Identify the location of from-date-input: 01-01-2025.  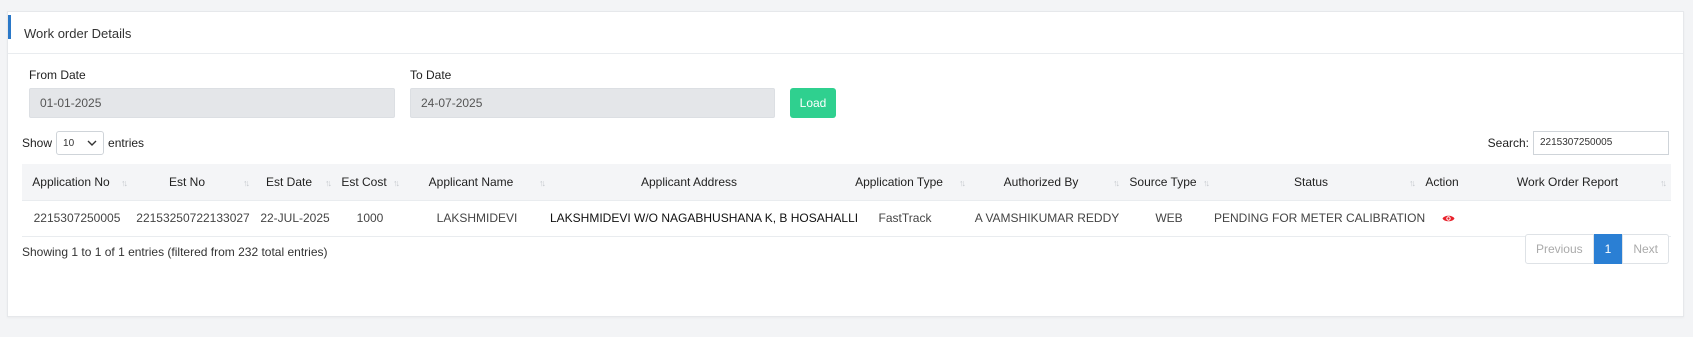
(212, 103).